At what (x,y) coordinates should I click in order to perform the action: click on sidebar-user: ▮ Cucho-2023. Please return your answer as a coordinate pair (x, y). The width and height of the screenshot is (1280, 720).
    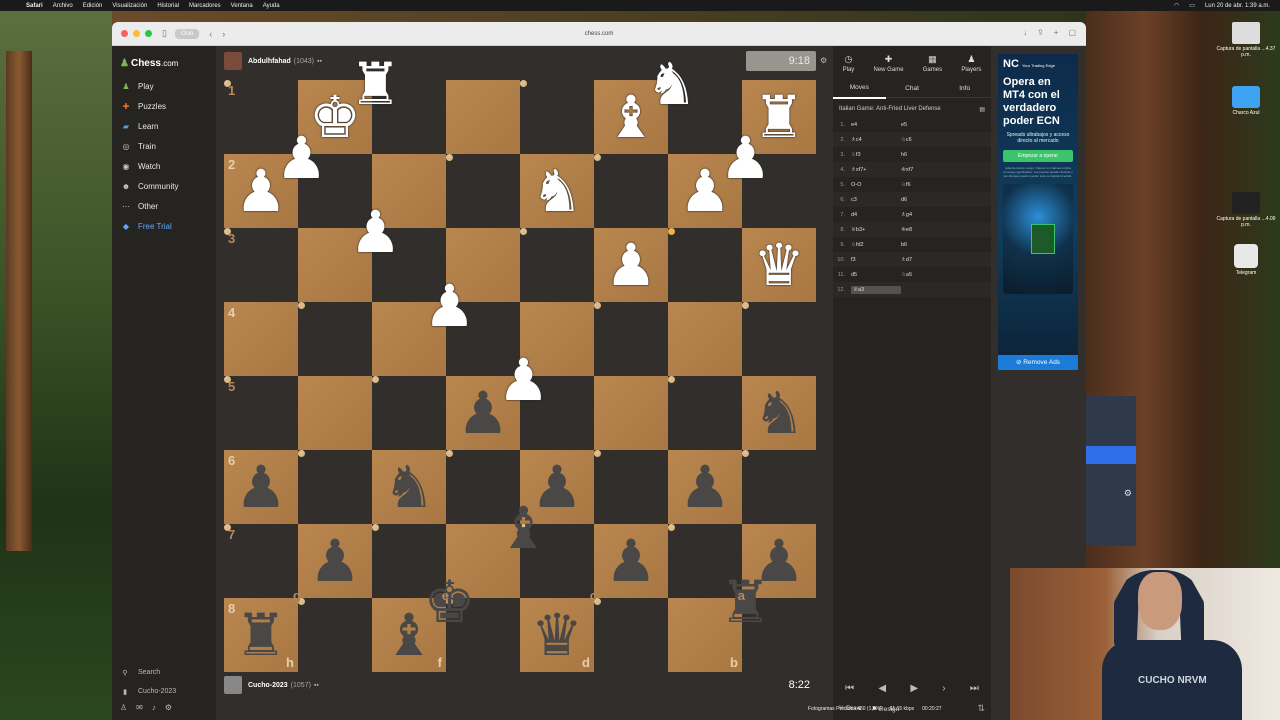
    Looking at the image, I should click on (165, 691).